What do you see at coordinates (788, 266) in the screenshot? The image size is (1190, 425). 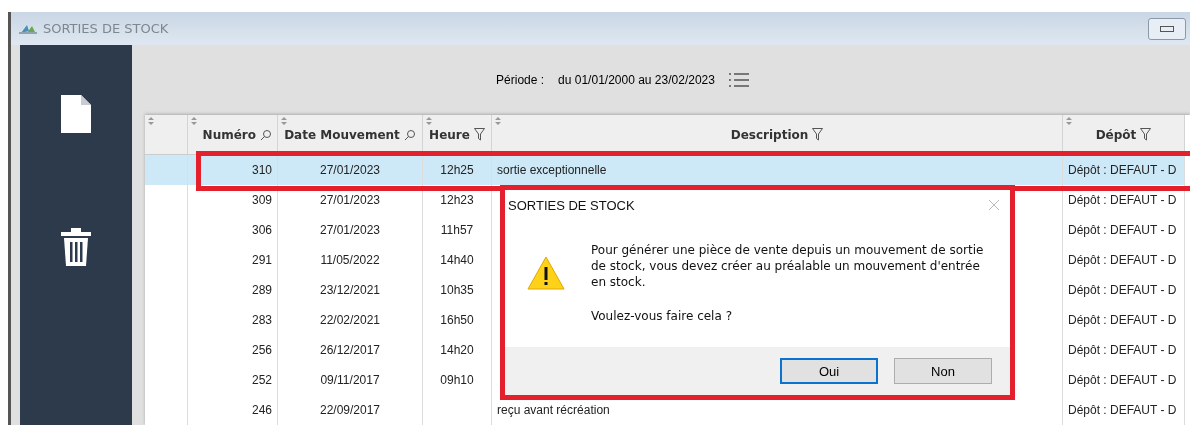 I see `dialog-message: Pour générer une pièce de vente depuis un mouvement de sortie de stock, vous devez créer au préalable un mouvement d'entrée en stock.` at bounding box center [788, 266].